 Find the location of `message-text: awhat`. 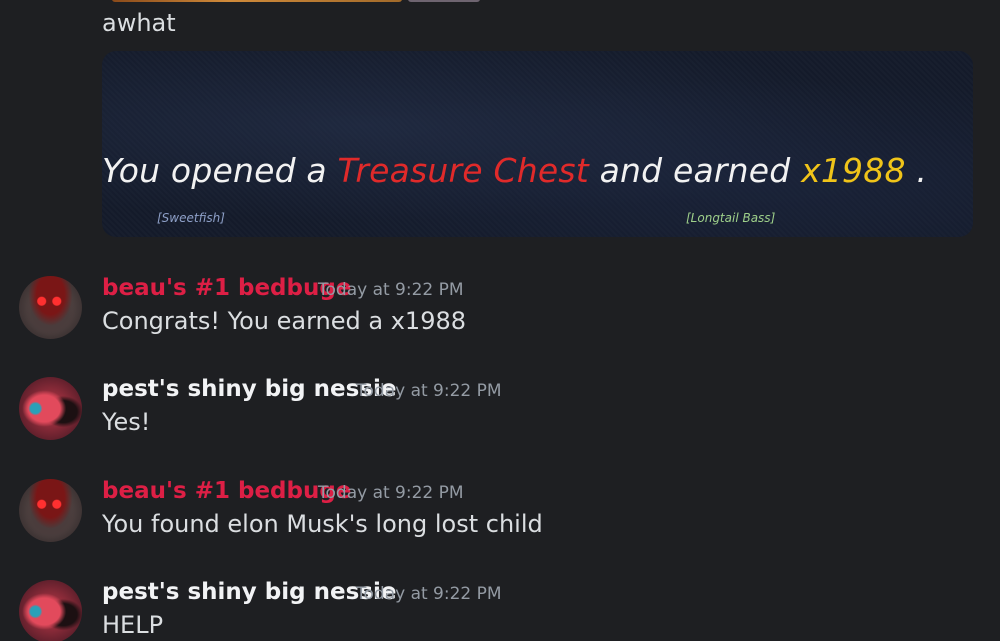

message-text: awhat is located at coordinates (139, 23).